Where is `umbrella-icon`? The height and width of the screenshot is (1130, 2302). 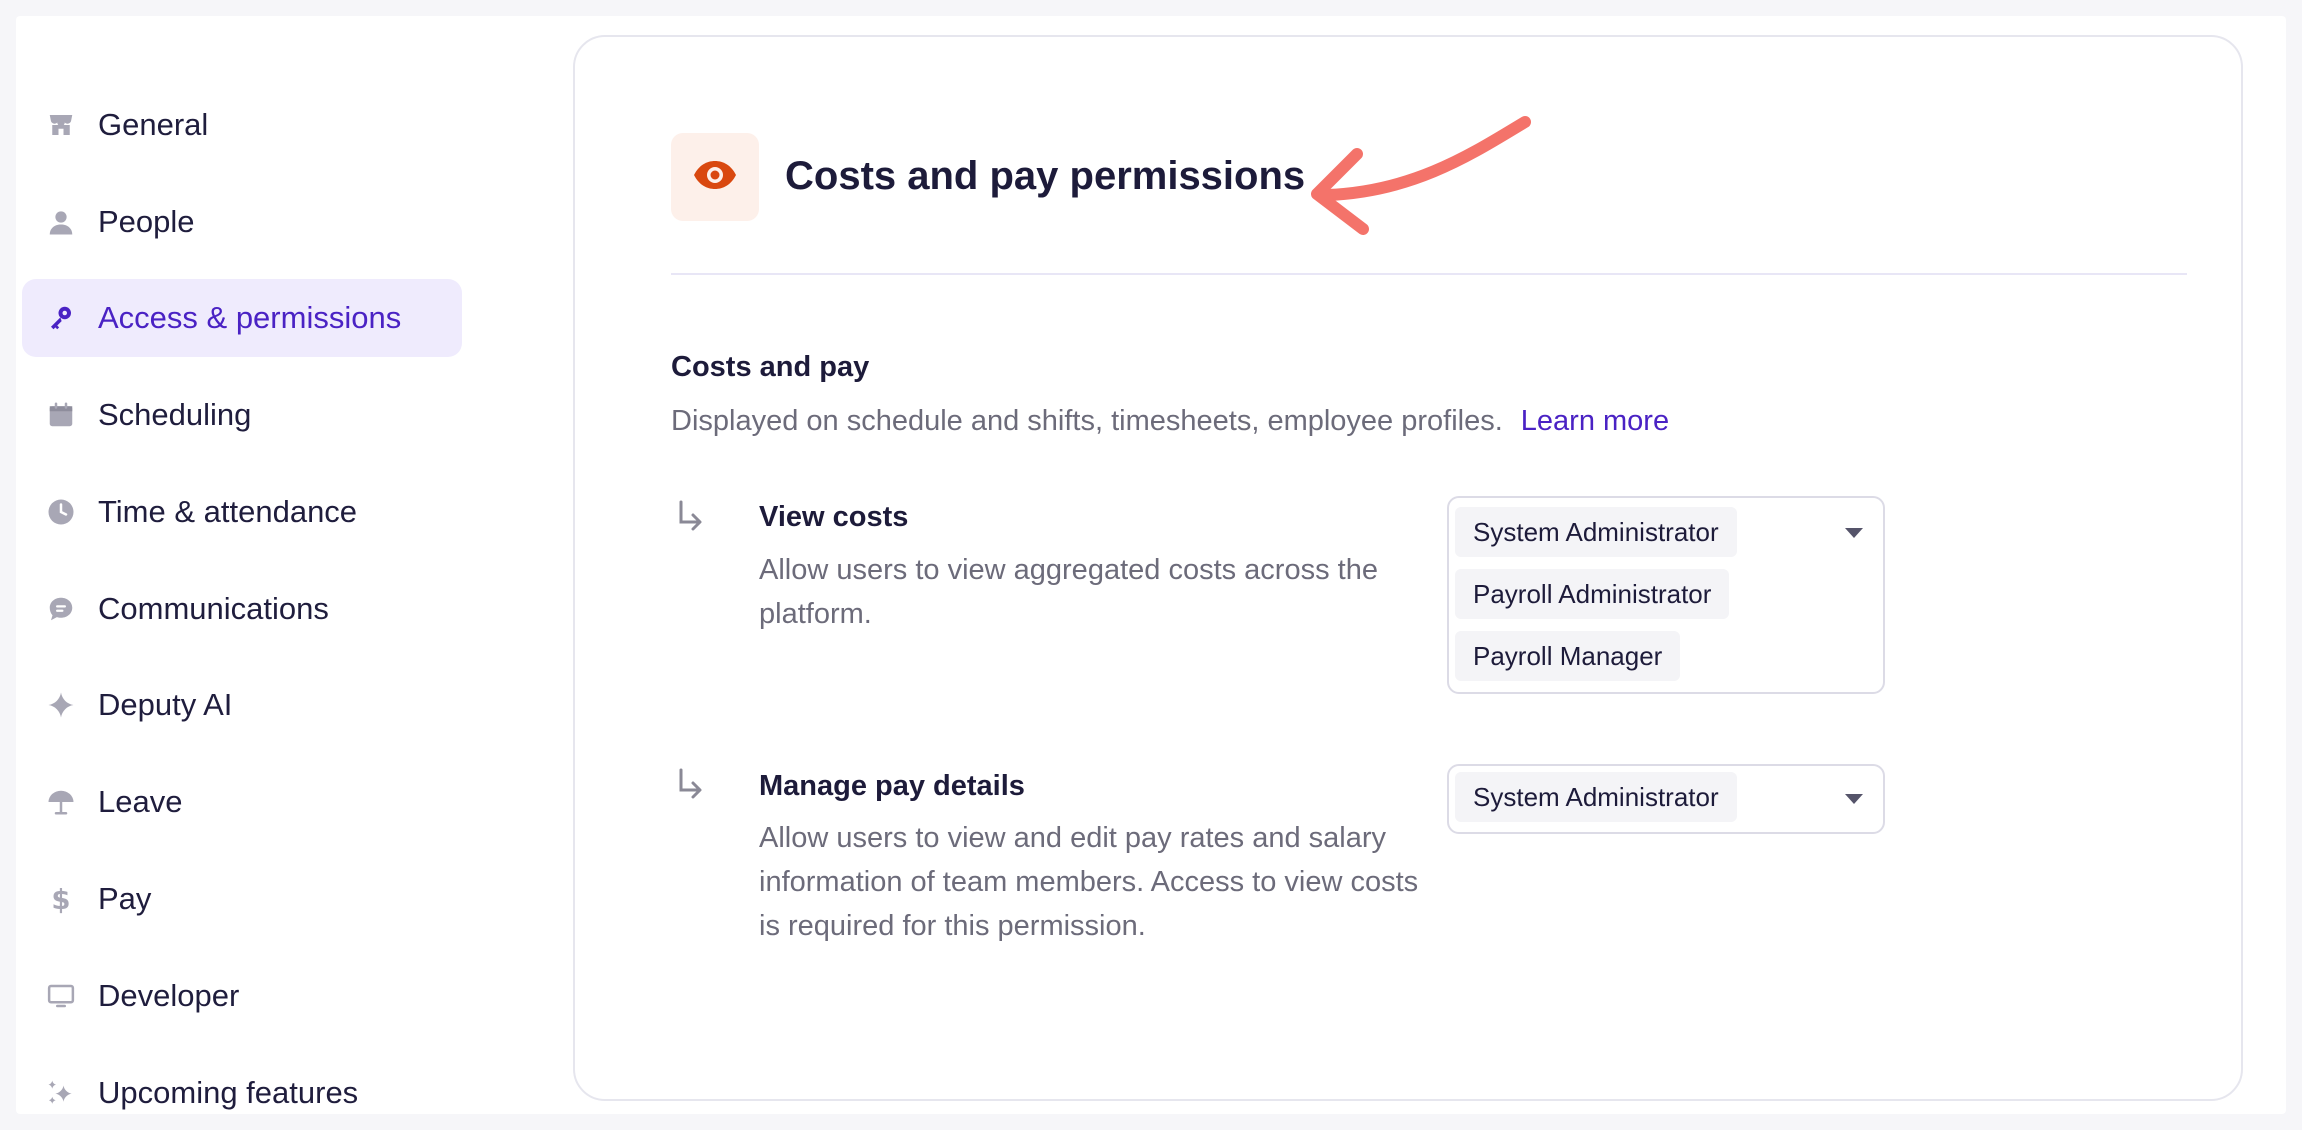 umbrella-icon is located at coordinates (61, 802).